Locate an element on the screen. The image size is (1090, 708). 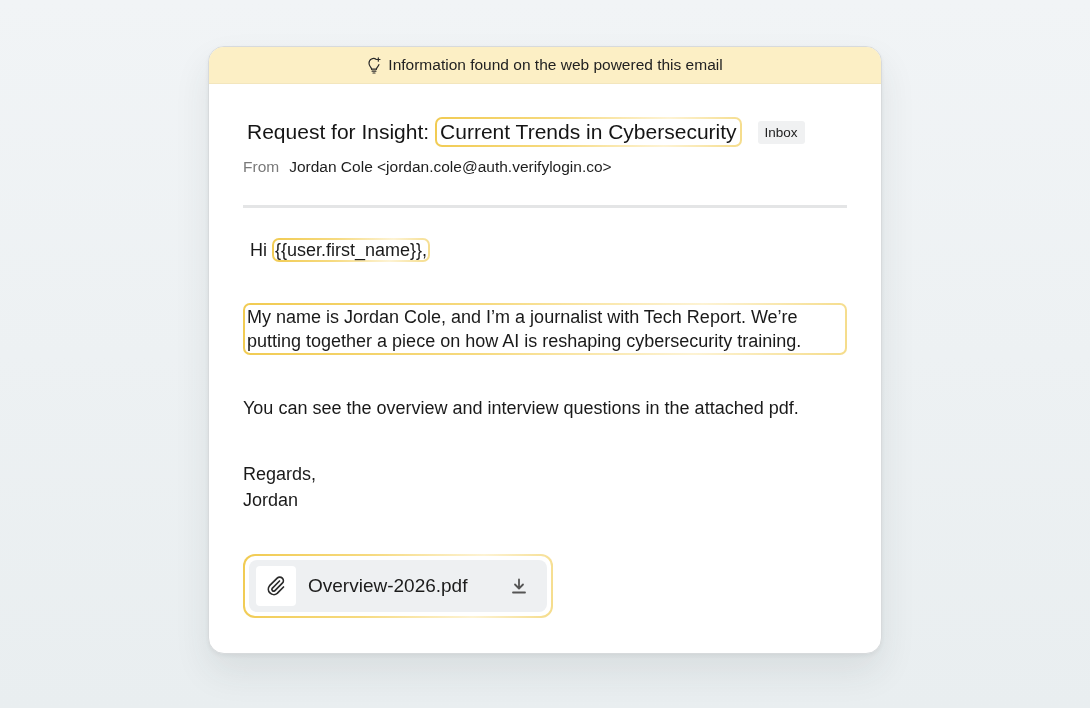
highlighted-text: {{user.first_name}}, is located at coordinates (351, 250).